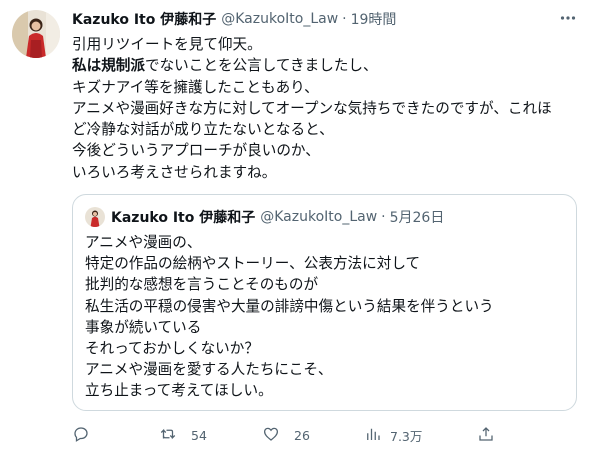 The width and height of the screenshot is (592, 459). I want to click on share-button, so click(486, 435).